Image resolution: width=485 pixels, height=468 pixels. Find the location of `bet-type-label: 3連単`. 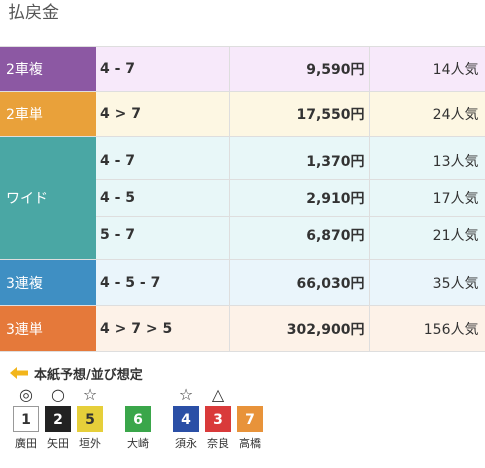

bet-type-label: 3連単 is located at coordinates (48, 328).